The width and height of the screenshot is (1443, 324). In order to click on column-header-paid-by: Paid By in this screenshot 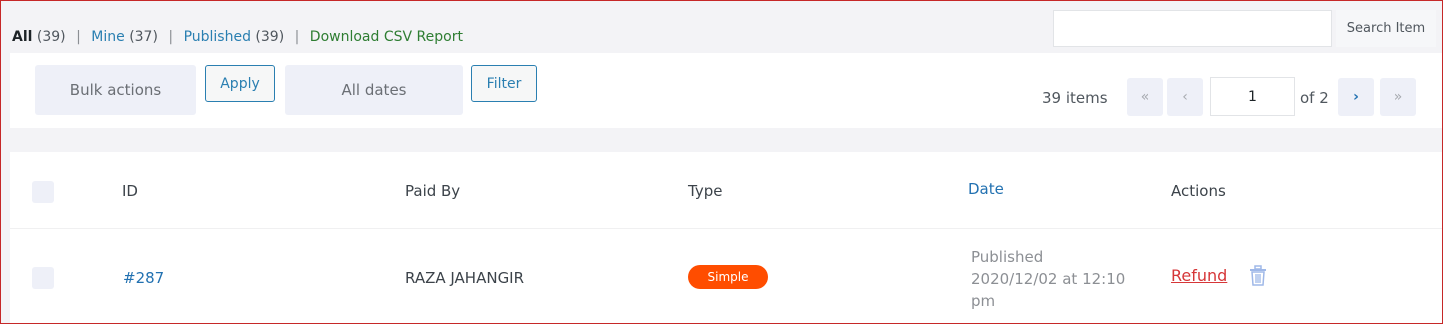, I will do `click(433, 191)`.